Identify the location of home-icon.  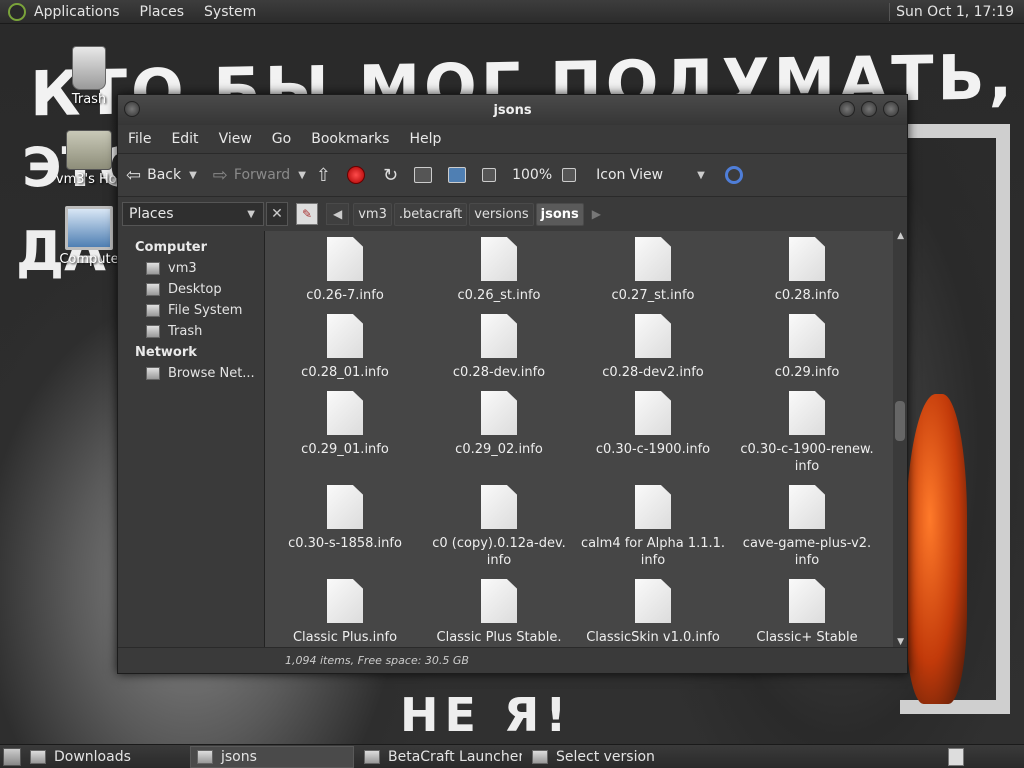
(423, 175).